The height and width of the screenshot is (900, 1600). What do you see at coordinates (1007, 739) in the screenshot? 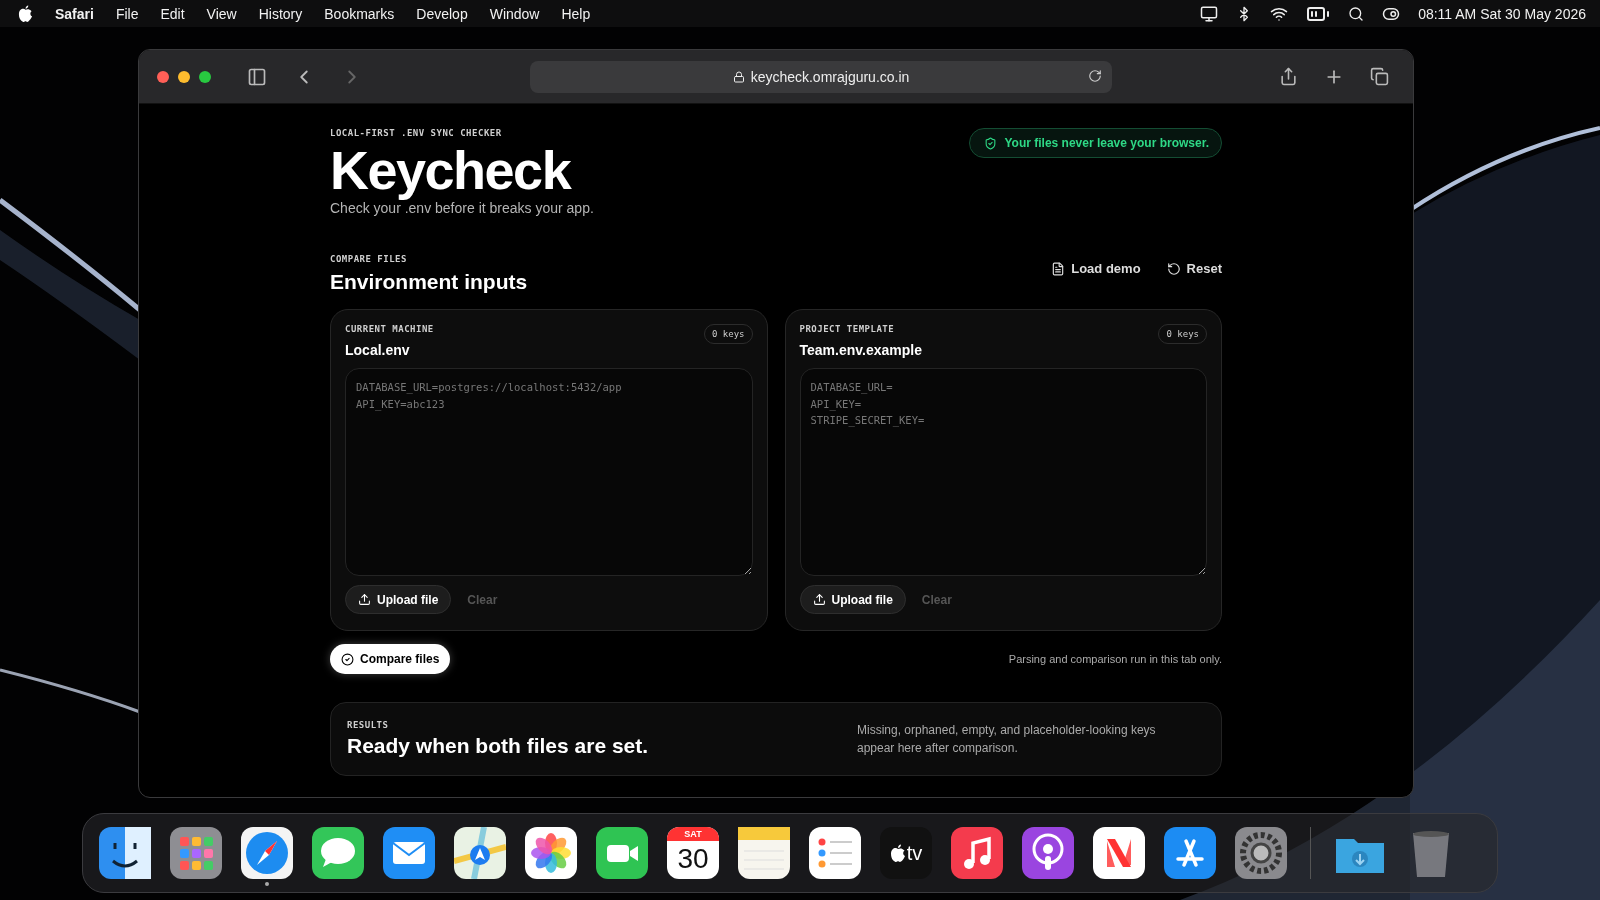
I see `results-description: Missing, orphaned, empty, and placeholder-looking keys appear here after comparison.` at bounding box center [1007, 739].